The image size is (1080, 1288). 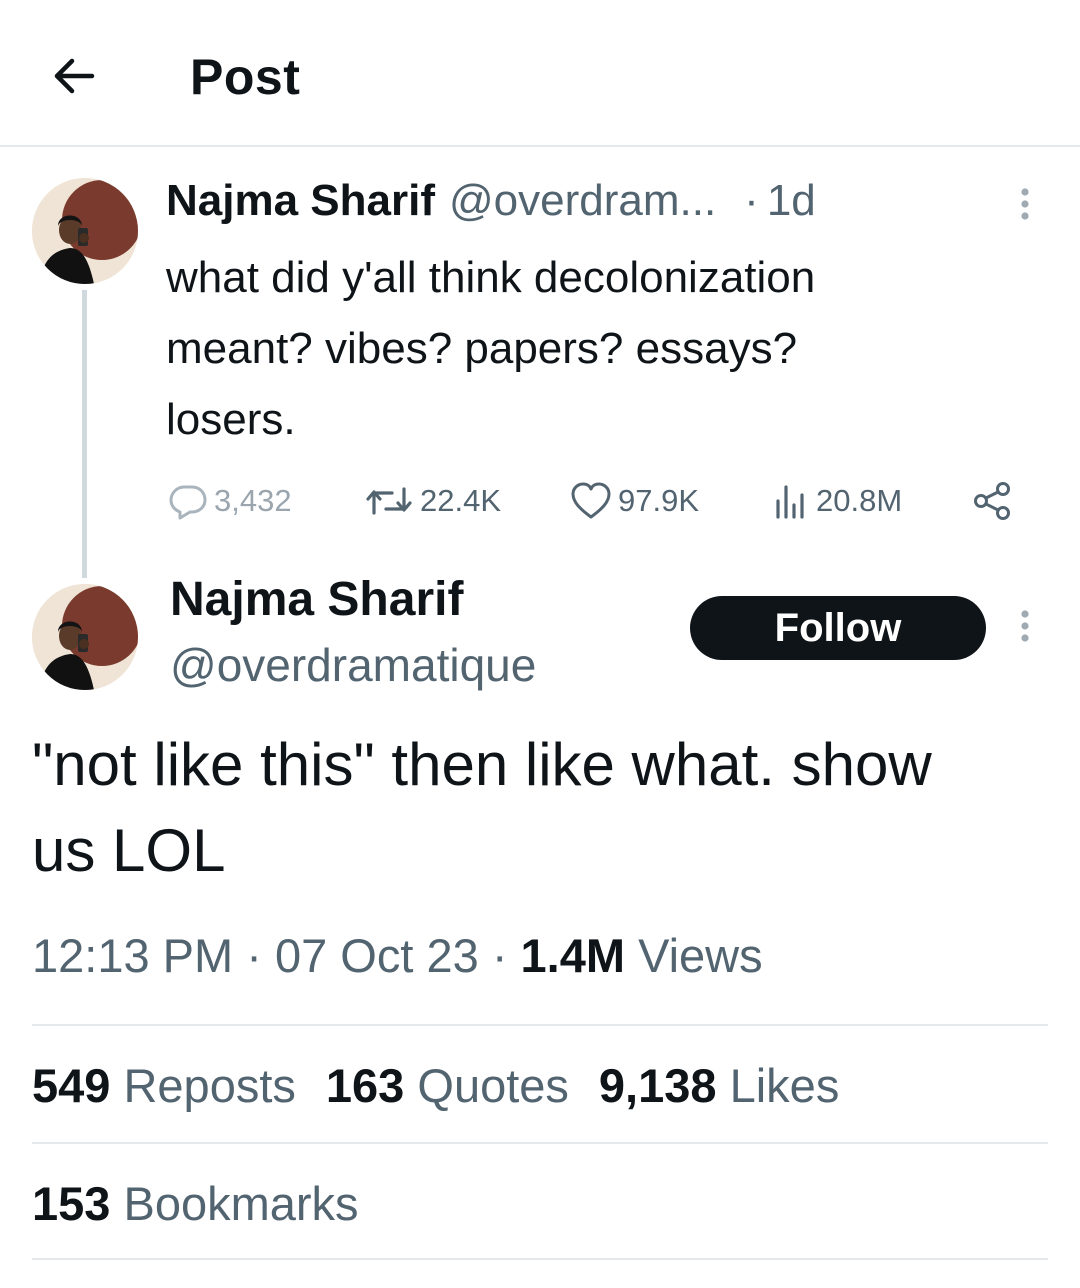 What do you see at coordinates (253, 500) in the screenshot?
I see `reply-count: 3,432` at bounding box center [253, 500].